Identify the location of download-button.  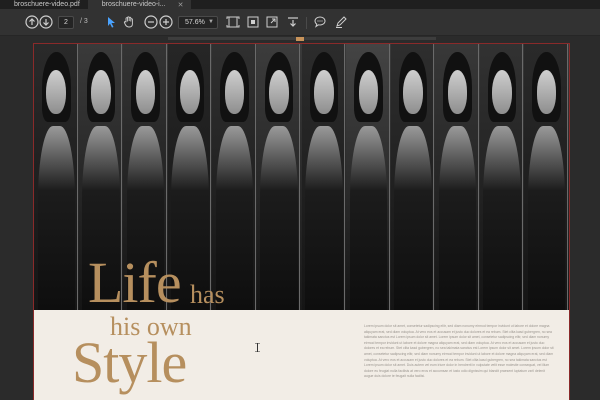
(293, 22).